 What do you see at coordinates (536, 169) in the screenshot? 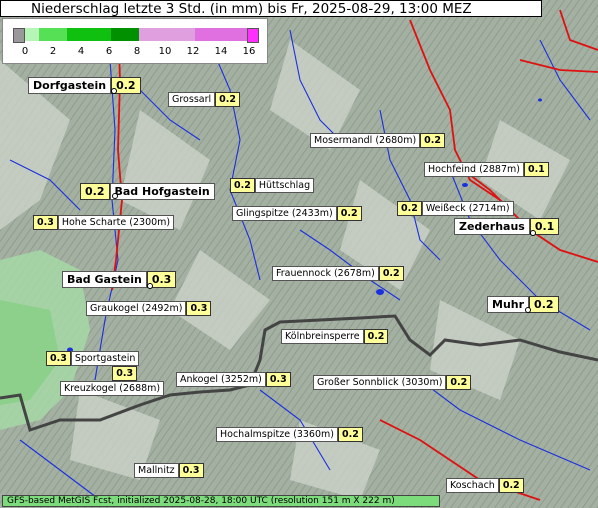
I see `precip-value: 0.1` at bounding box center [536, 169].